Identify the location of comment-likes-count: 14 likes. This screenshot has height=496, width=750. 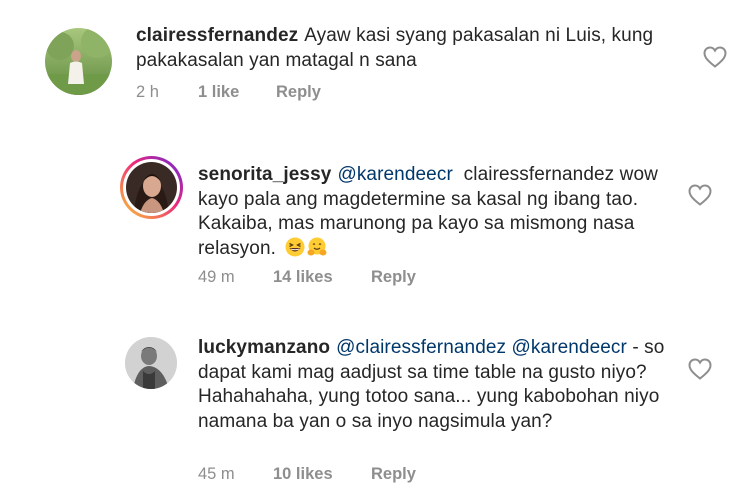
(322, 277).